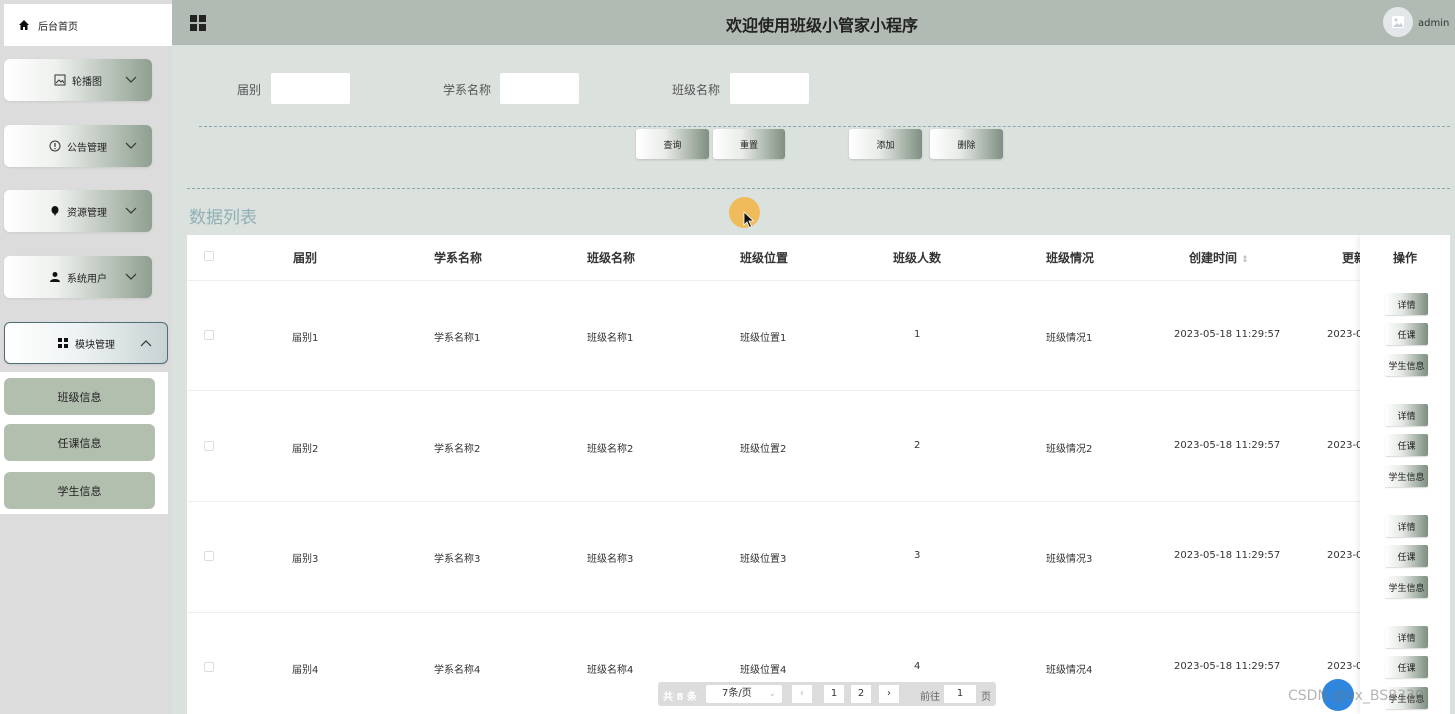 Image resolution: width=1455 pixels, height=714 pixels. I want to click on cell-xuexi: 学系名称4, so click(457, 670).